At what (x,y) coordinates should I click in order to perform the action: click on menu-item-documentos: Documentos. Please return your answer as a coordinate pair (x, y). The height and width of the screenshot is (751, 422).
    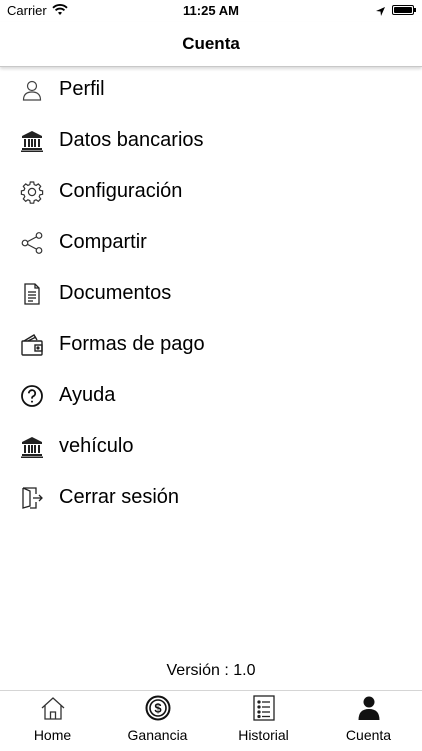
    Looking at the image, I should click on (211, 295).